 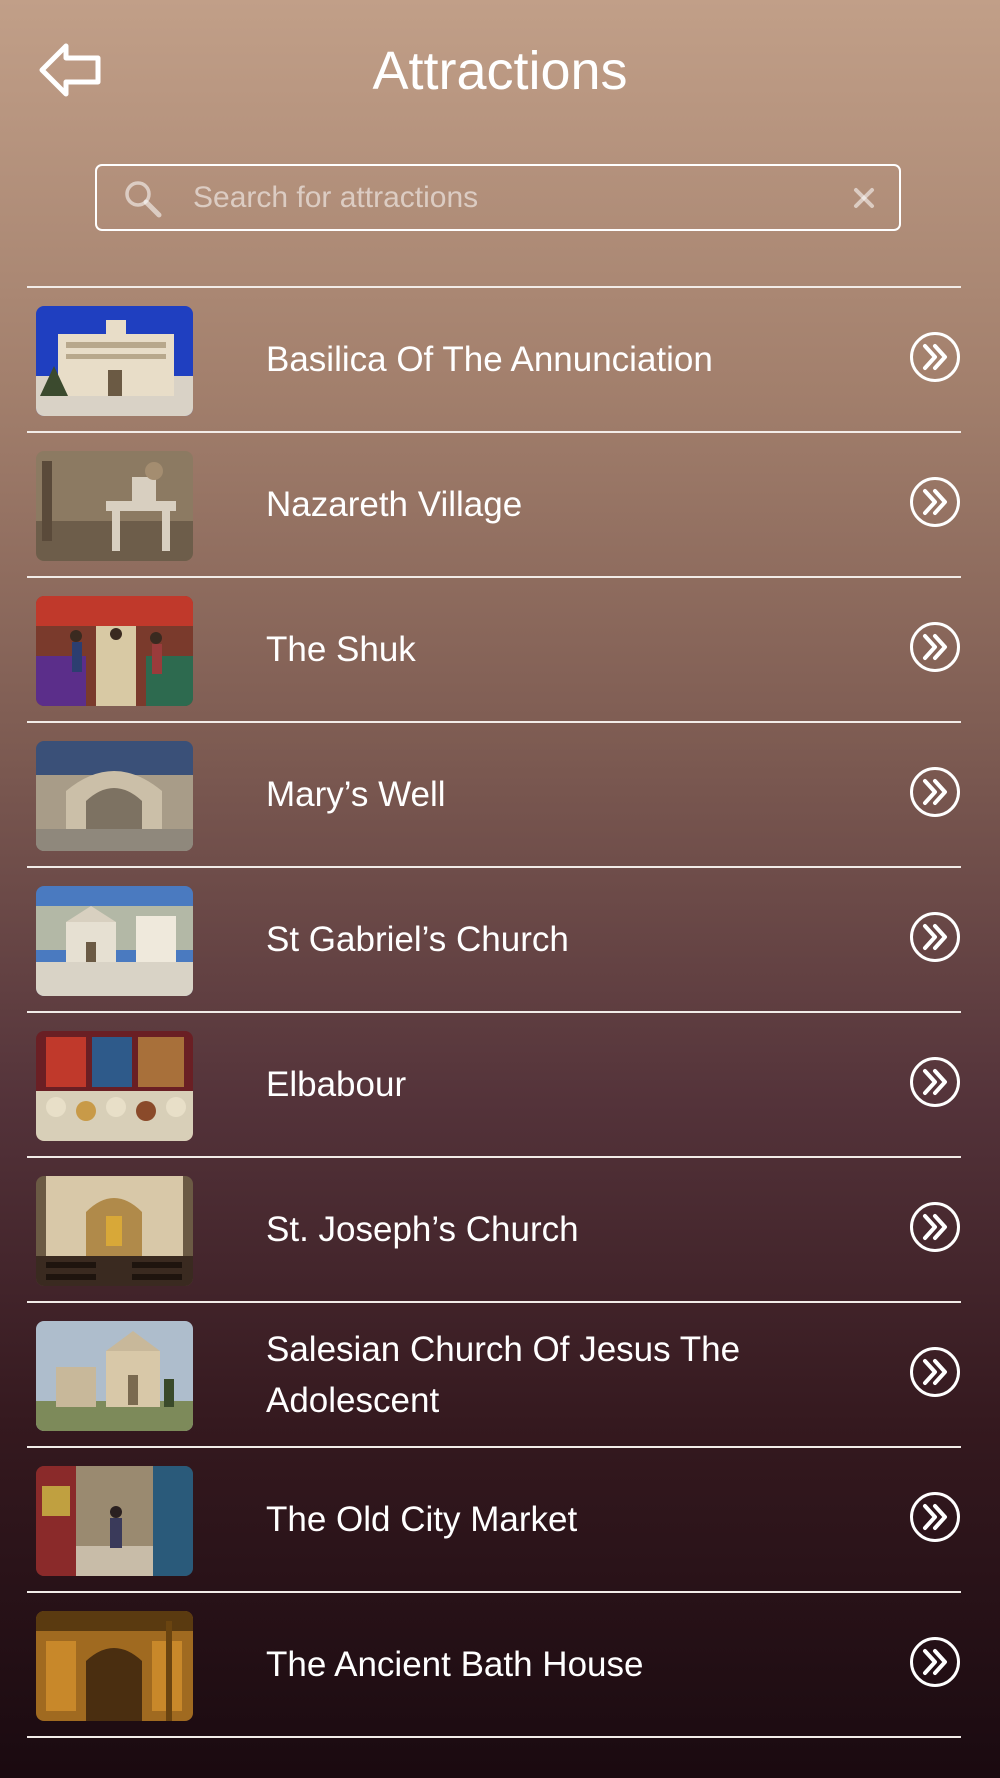 I want to click on list-item: St. Joseph’s Church, so click(x=494, y=1229).